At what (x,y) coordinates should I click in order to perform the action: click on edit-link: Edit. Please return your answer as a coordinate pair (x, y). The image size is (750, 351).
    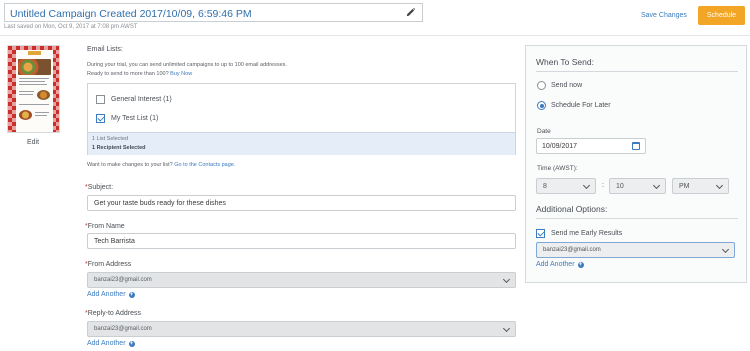
    Looking at the image, I should click on (33, 142).